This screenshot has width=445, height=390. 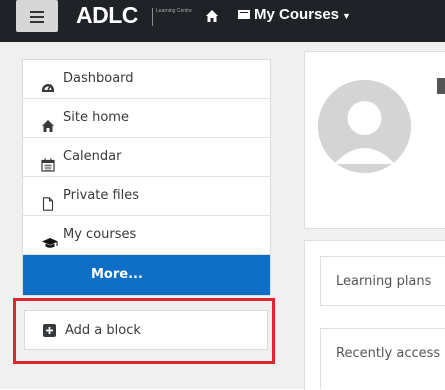 I want to click on sidebar-item-my-courses: My courses, so click(x=146, y=235).